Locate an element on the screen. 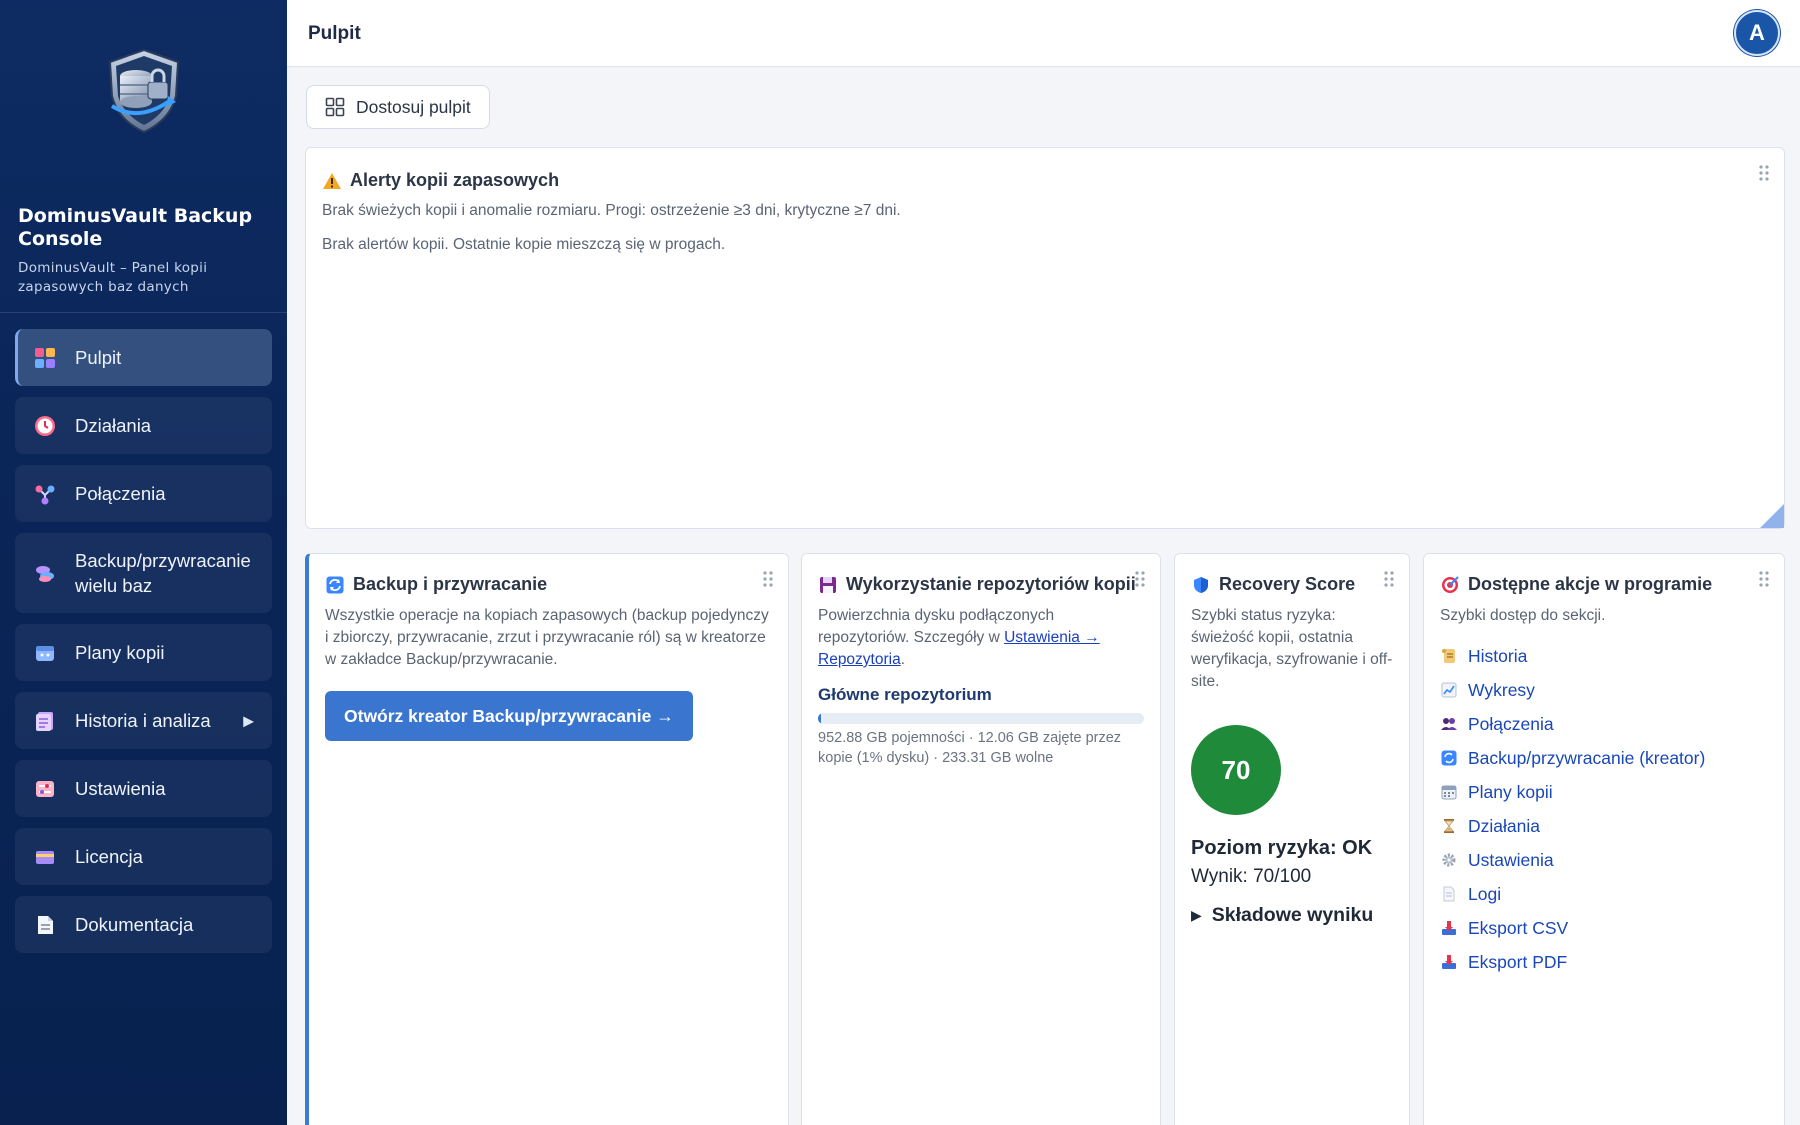 The width and height of the screenshot is (1800, 1125). action-label: Ustawienia is located at coordinates (1511, 859).